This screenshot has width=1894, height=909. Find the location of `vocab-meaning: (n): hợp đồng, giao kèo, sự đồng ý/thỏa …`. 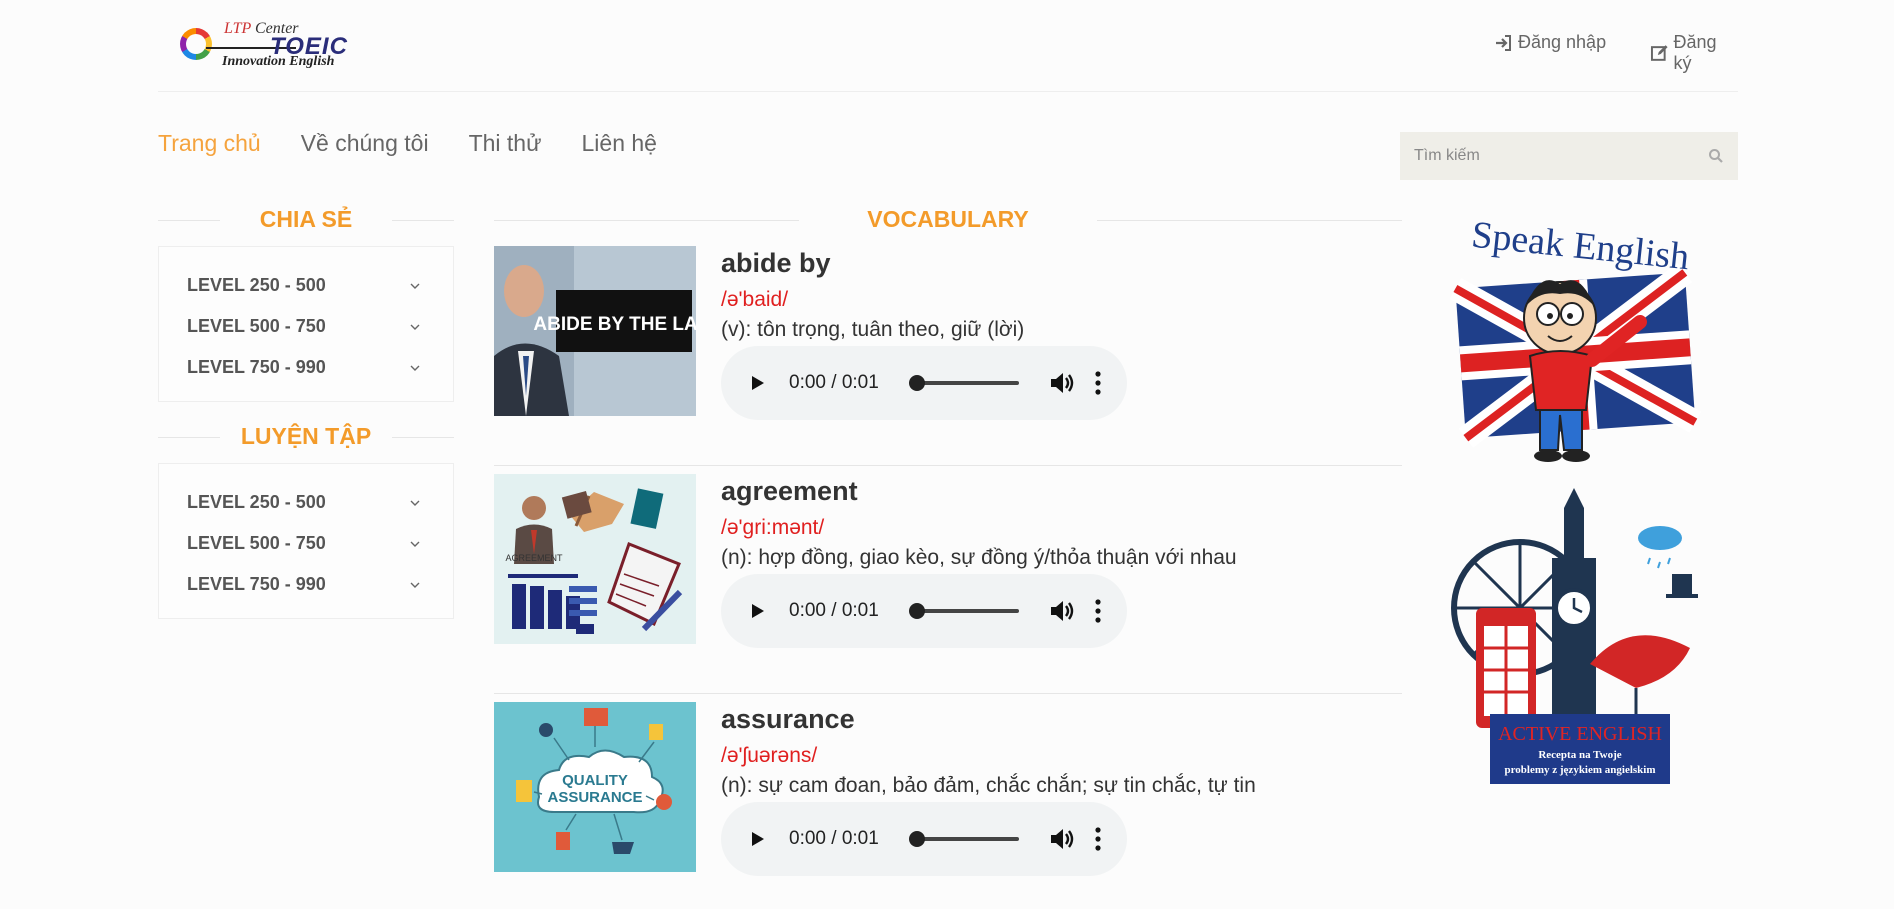

vocab-meaning: (n): hợp đồng, giao kèo, sự đồng ý/thỏa … is located at coordinates (979, 557).